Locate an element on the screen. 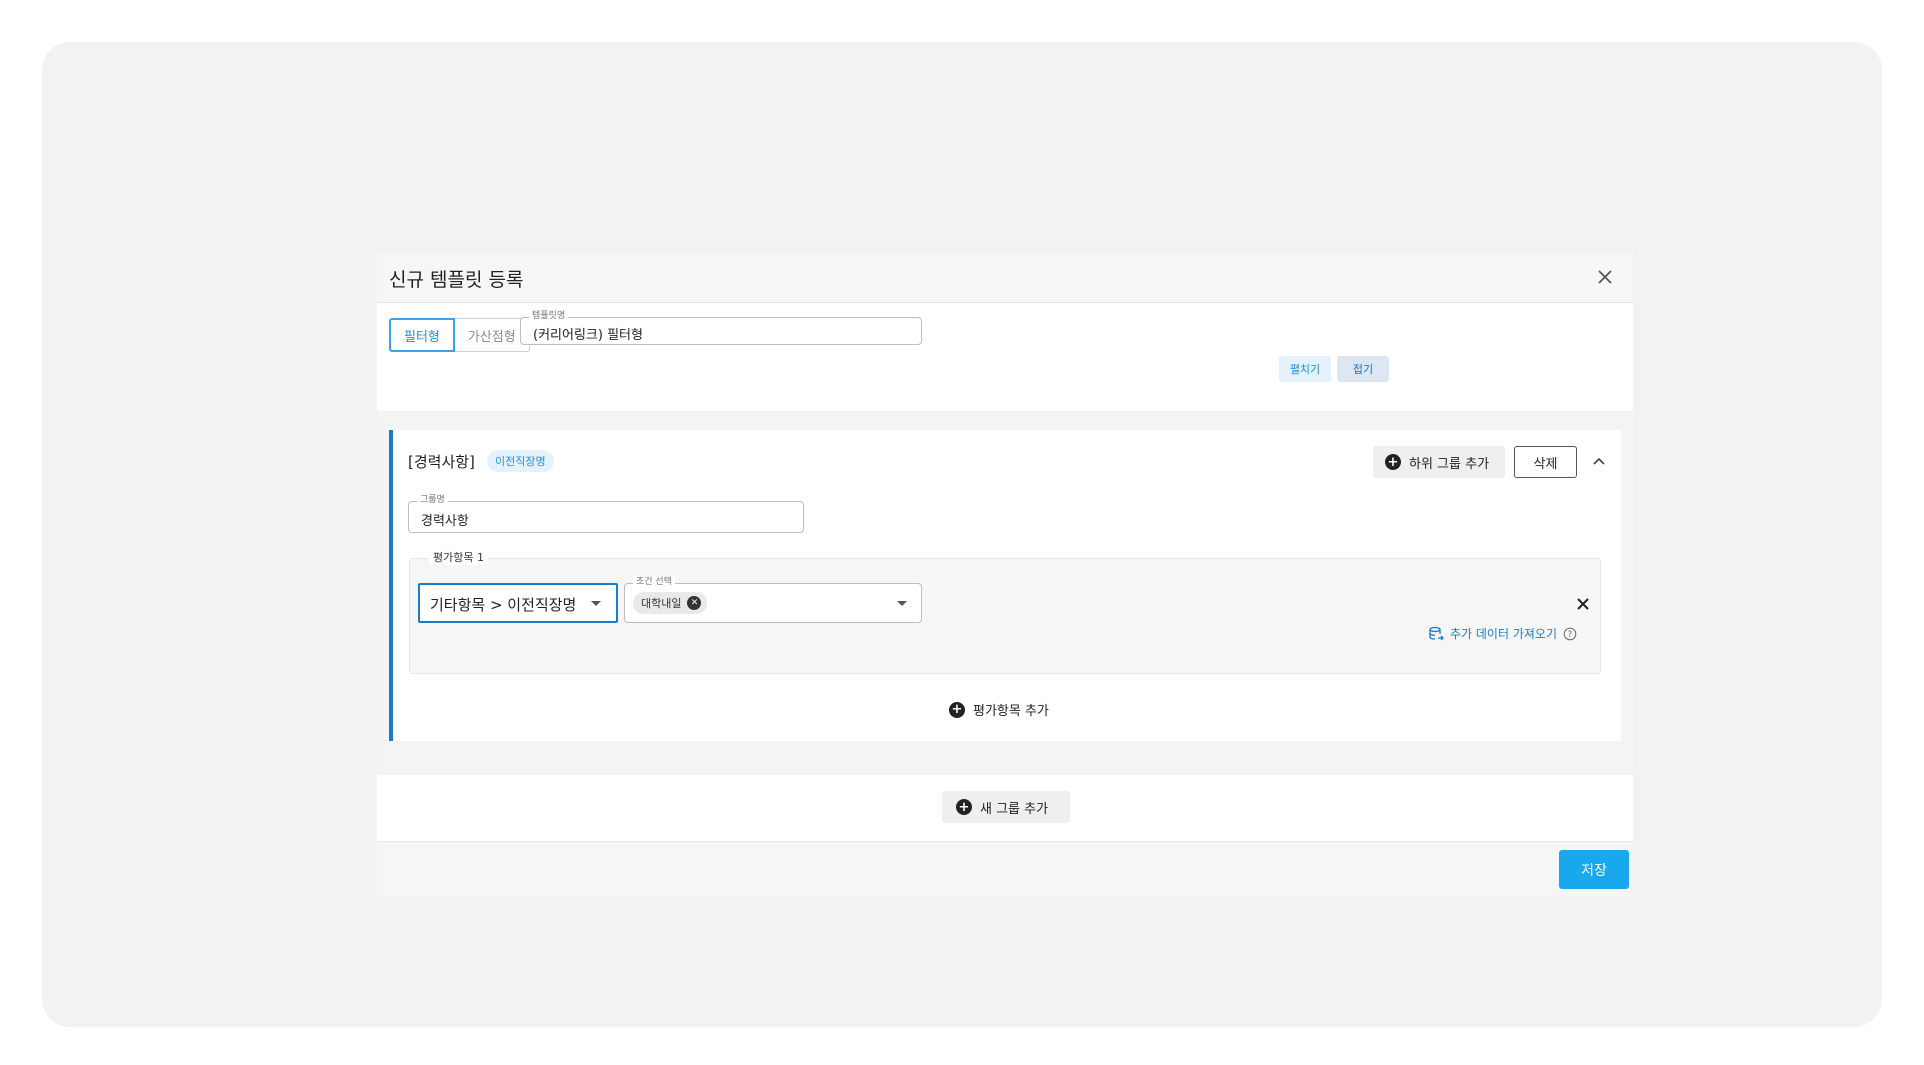 The height and width of the screenshot is (1065, 1924). close-icon is located at coordinates (1605, 277).